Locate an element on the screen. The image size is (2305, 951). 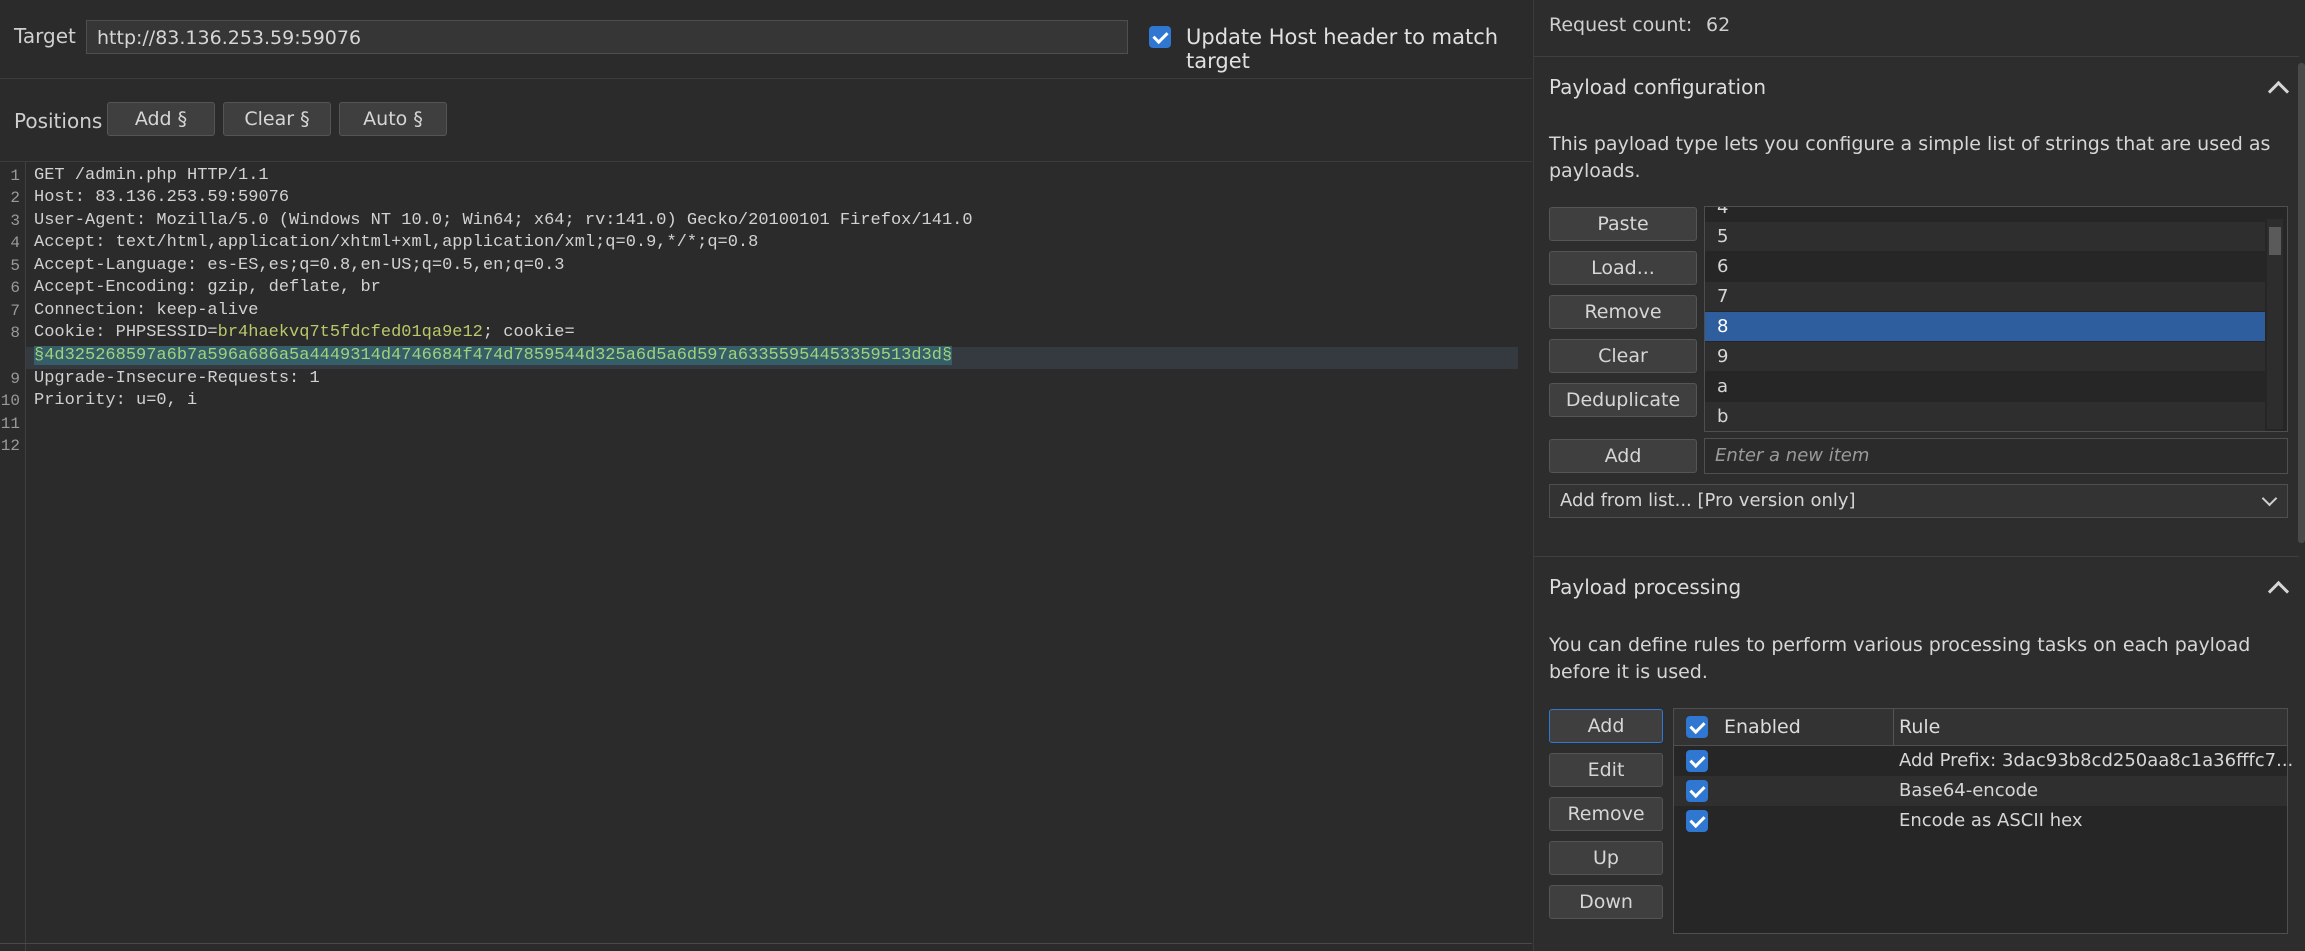
header-line-priority: Priority: u=0, i is located at coordinates (115, 400).